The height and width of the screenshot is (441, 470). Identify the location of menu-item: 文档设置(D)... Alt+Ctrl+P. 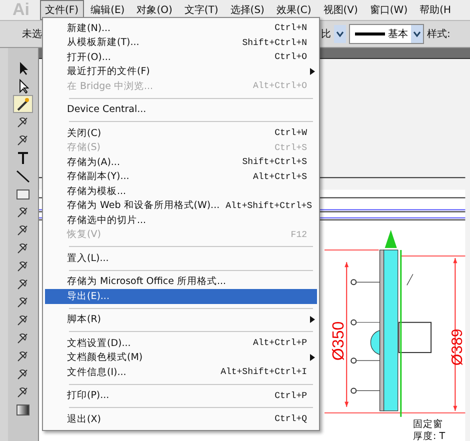
(181, 343).